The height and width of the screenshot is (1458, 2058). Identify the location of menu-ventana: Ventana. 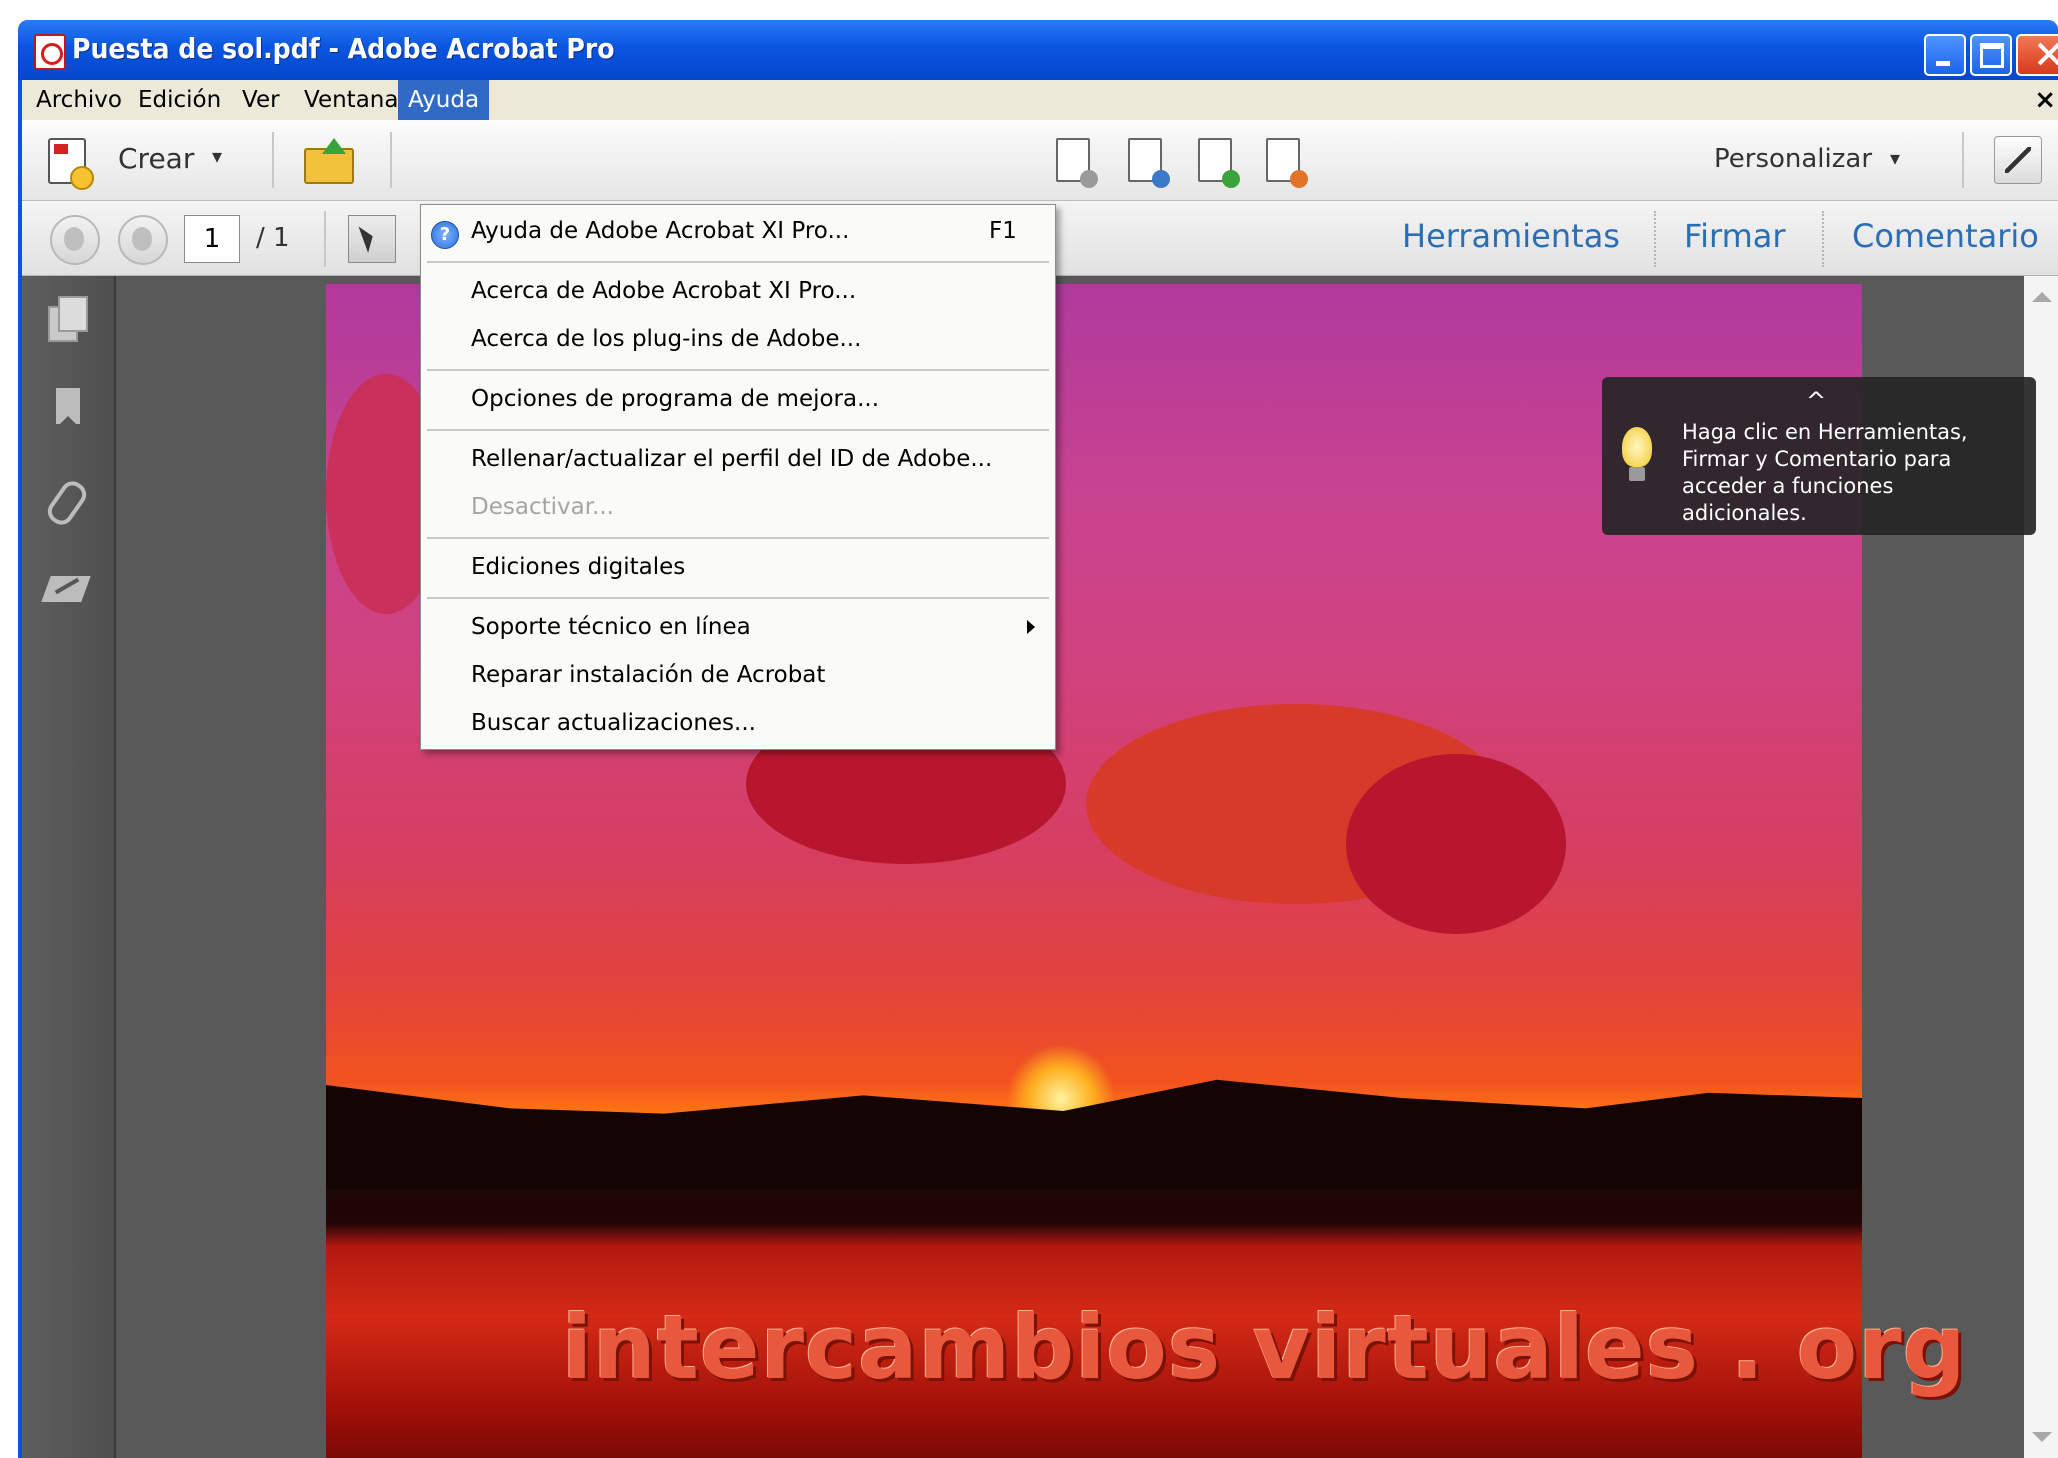
(351, 100).